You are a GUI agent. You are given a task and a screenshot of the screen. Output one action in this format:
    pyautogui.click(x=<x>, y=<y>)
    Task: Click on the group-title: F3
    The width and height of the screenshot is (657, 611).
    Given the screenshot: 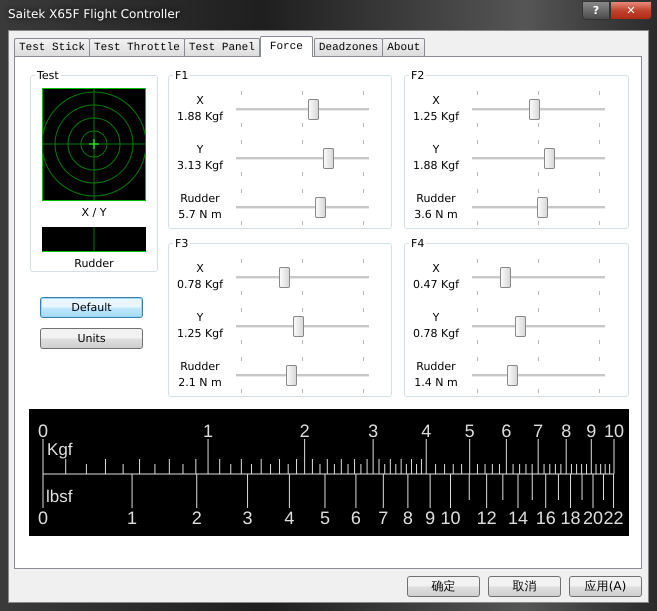 What is the action you would take?
    pyautogui.click(x=182, y=243)
    